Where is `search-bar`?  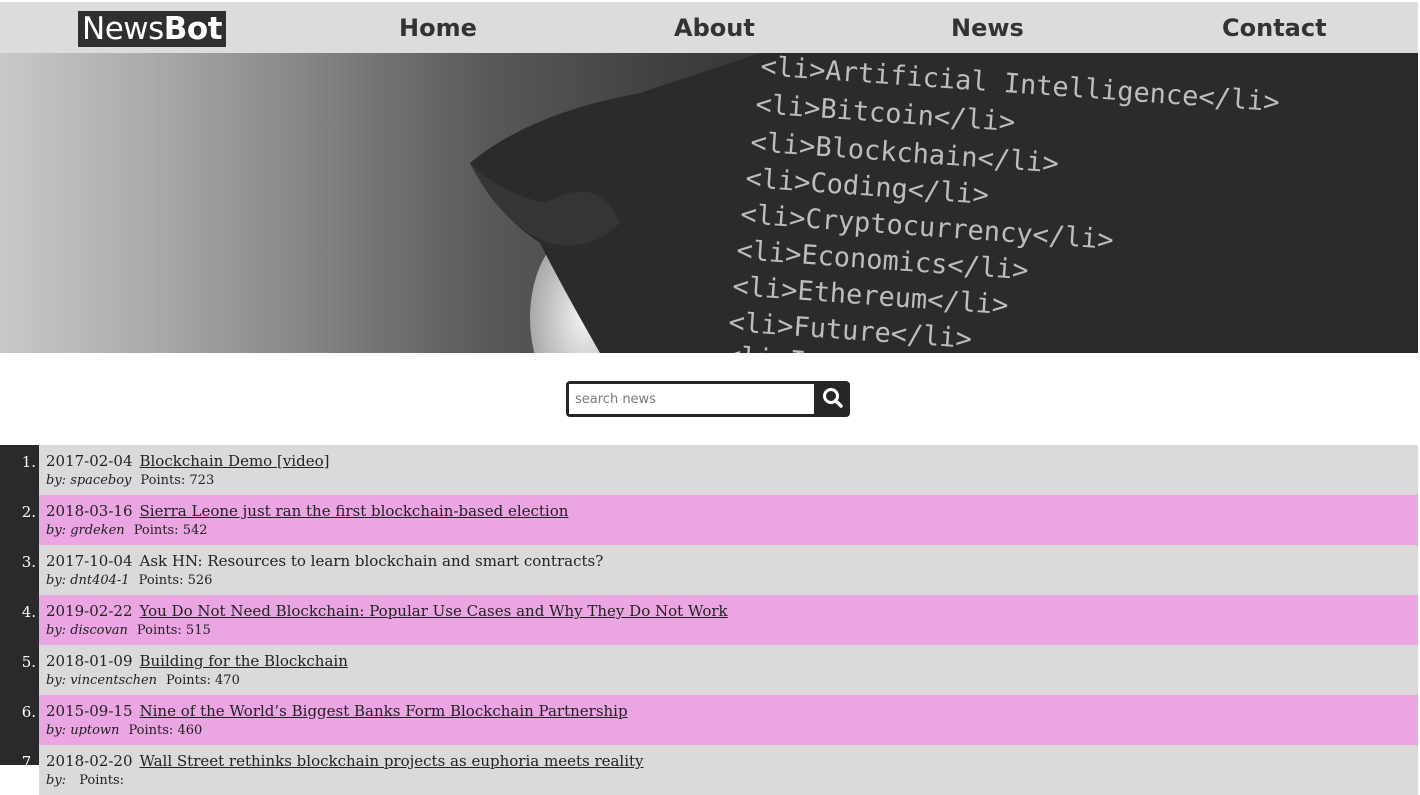 search-bar is located at coordinates (708, 399).